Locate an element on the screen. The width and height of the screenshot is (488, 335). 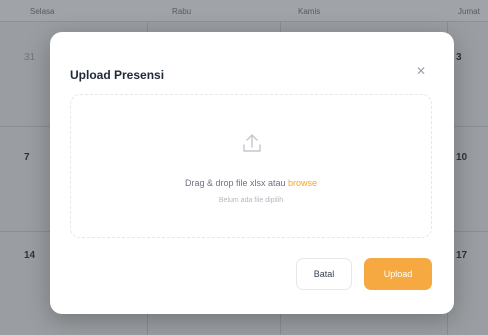
dropzone-instruction-text: Drag & drop file xlsx atau is located at coordinates (236, 183).